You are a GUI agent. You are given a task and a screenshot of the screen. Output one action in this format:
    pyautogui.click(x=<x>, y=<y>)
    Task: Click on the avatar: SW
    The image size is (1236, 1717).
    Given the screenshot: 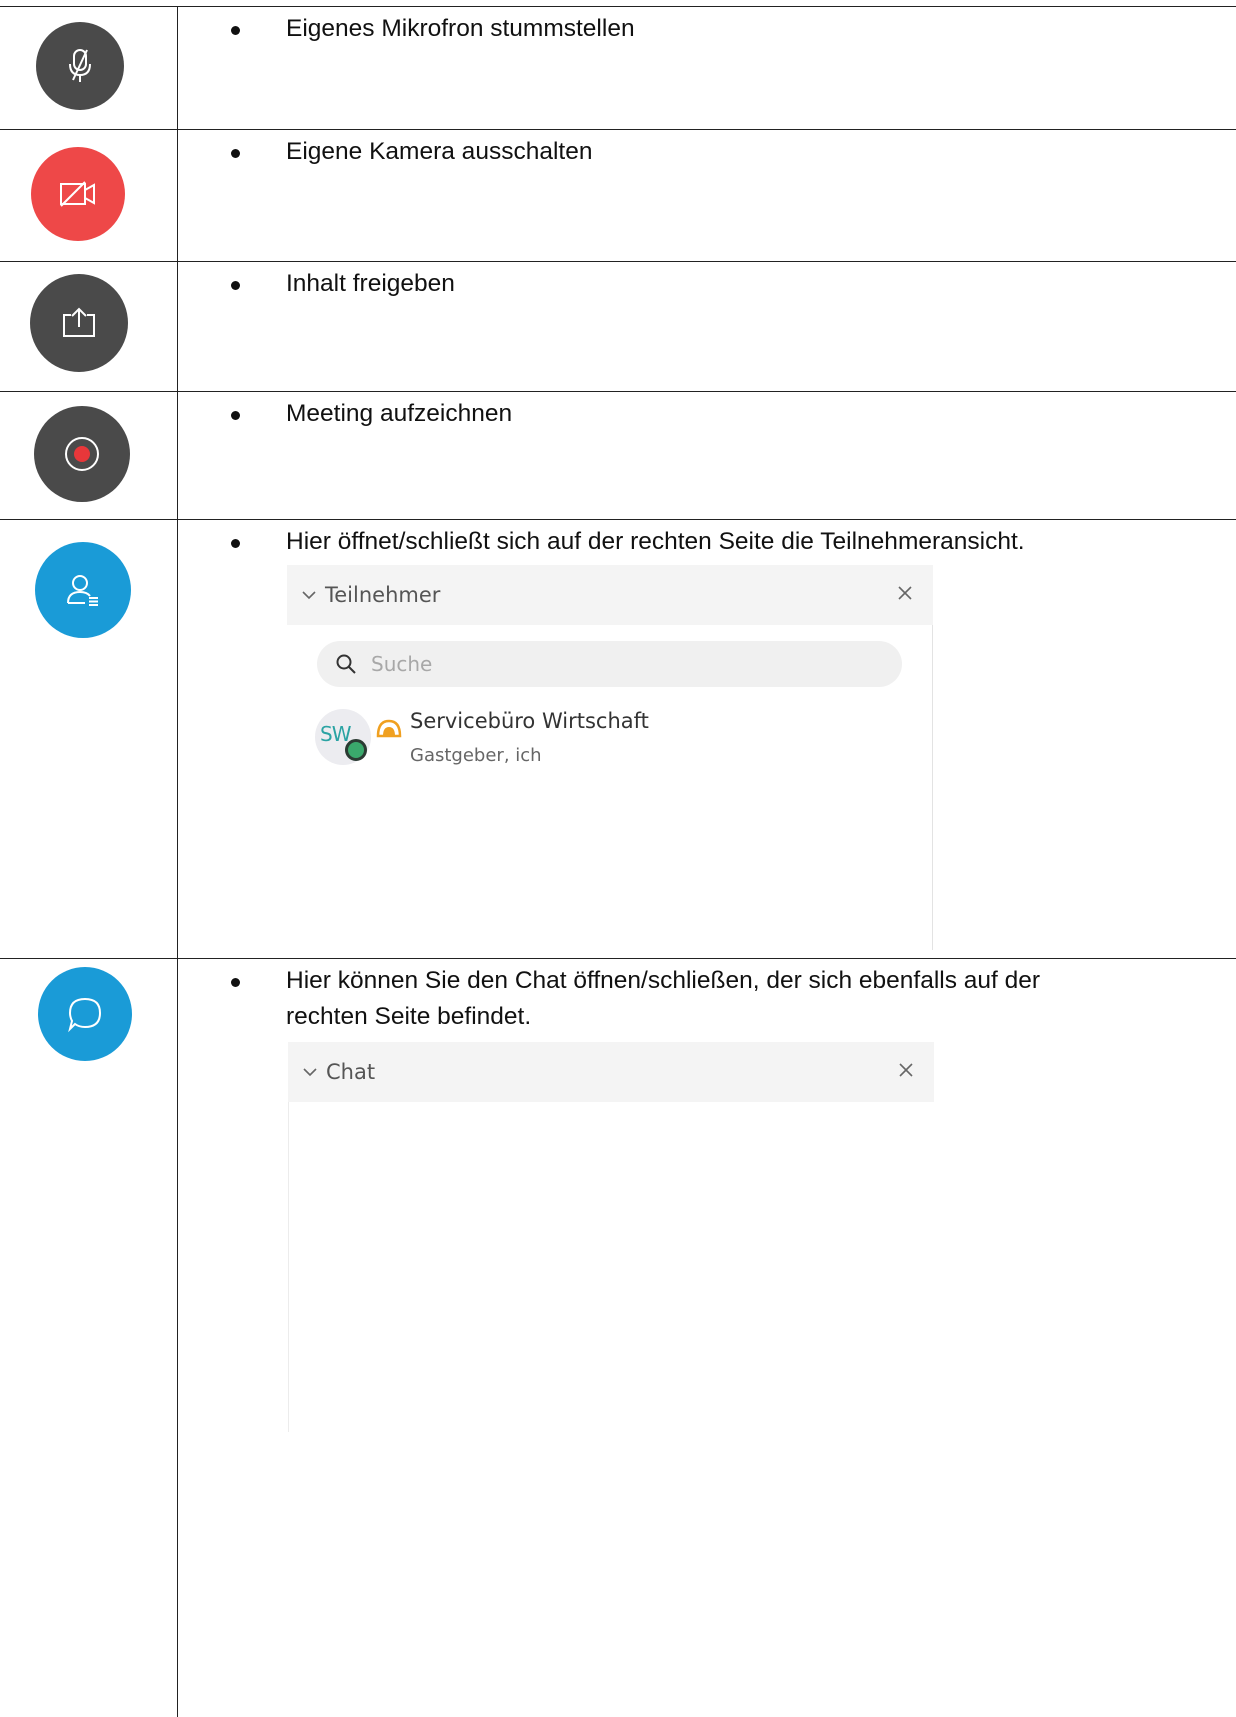 What is the action you would take?
    pyautogui.click(x=343, y=737)
    